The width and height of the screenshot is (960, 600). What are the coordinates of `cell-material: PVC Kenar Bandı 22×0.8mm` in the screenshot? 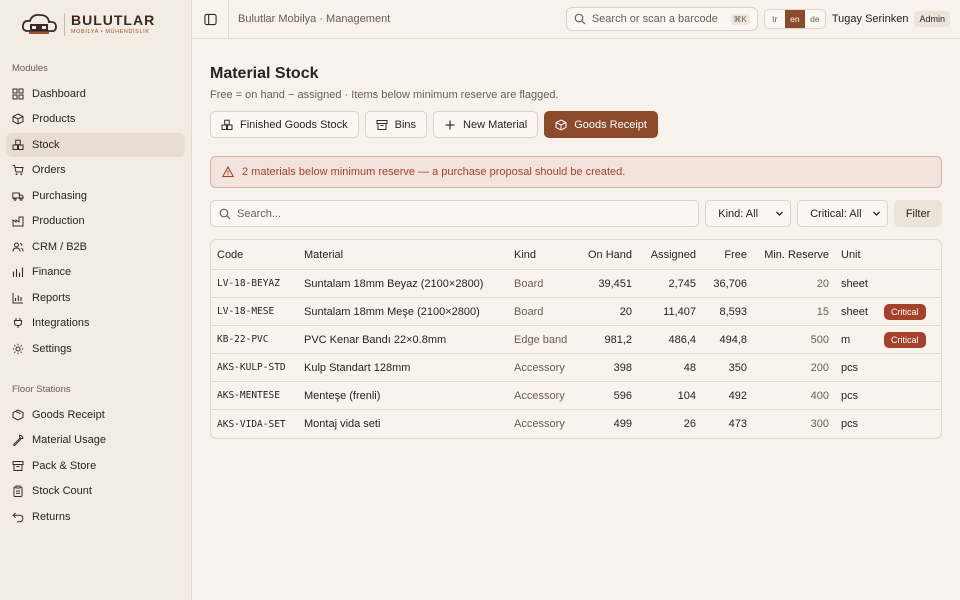 It's located at (403, 340).